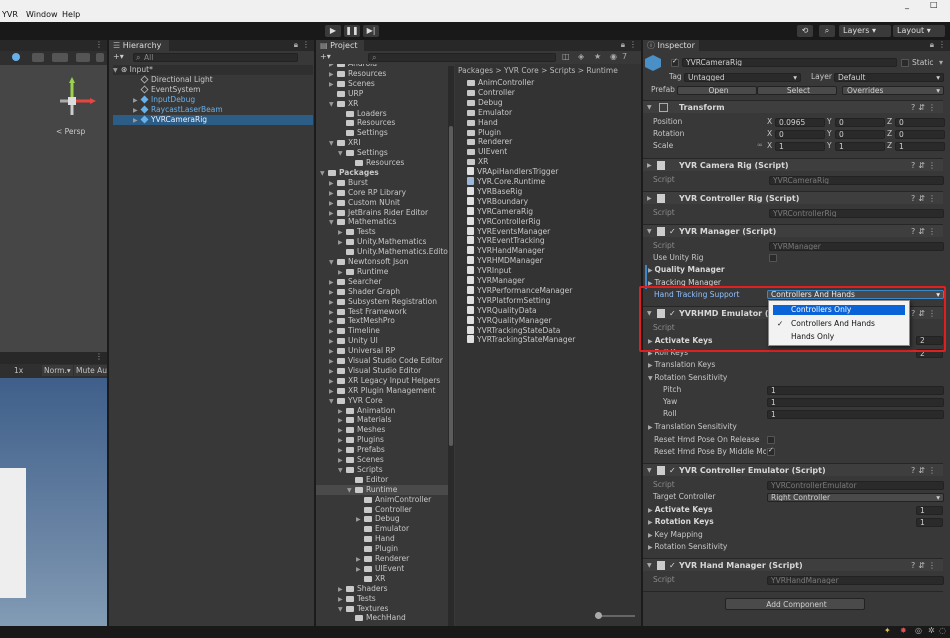  What do you see at coordinates (382, 341) in the screenshot?
I see `project-folder-item: ▶ Unity UI` at bounding box center [382, 341].